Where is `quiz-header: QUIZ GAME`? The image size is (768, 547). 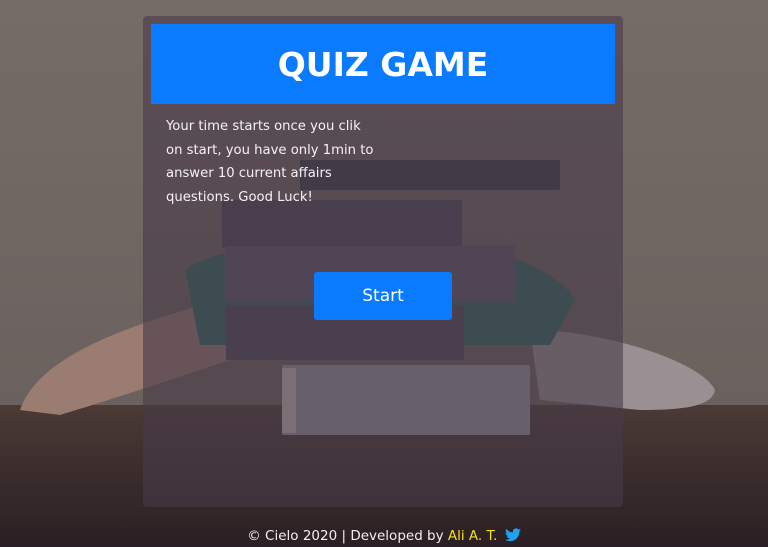
quiz-header: QUIZ GAME is located at coordinates (383, 64).